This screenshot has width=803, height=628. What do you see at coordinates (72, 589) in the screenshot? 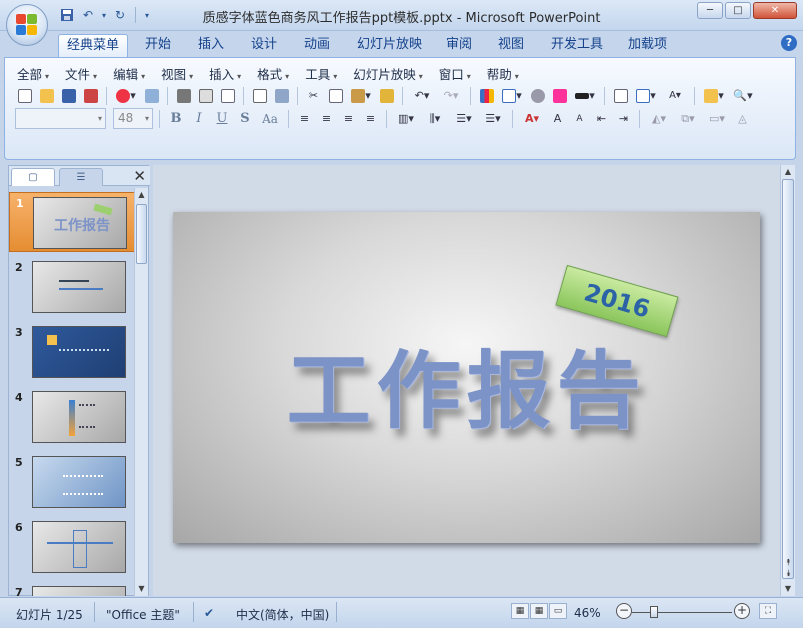
I see `slide-thumbnail-row: 7` at bounding box center [72, 589].